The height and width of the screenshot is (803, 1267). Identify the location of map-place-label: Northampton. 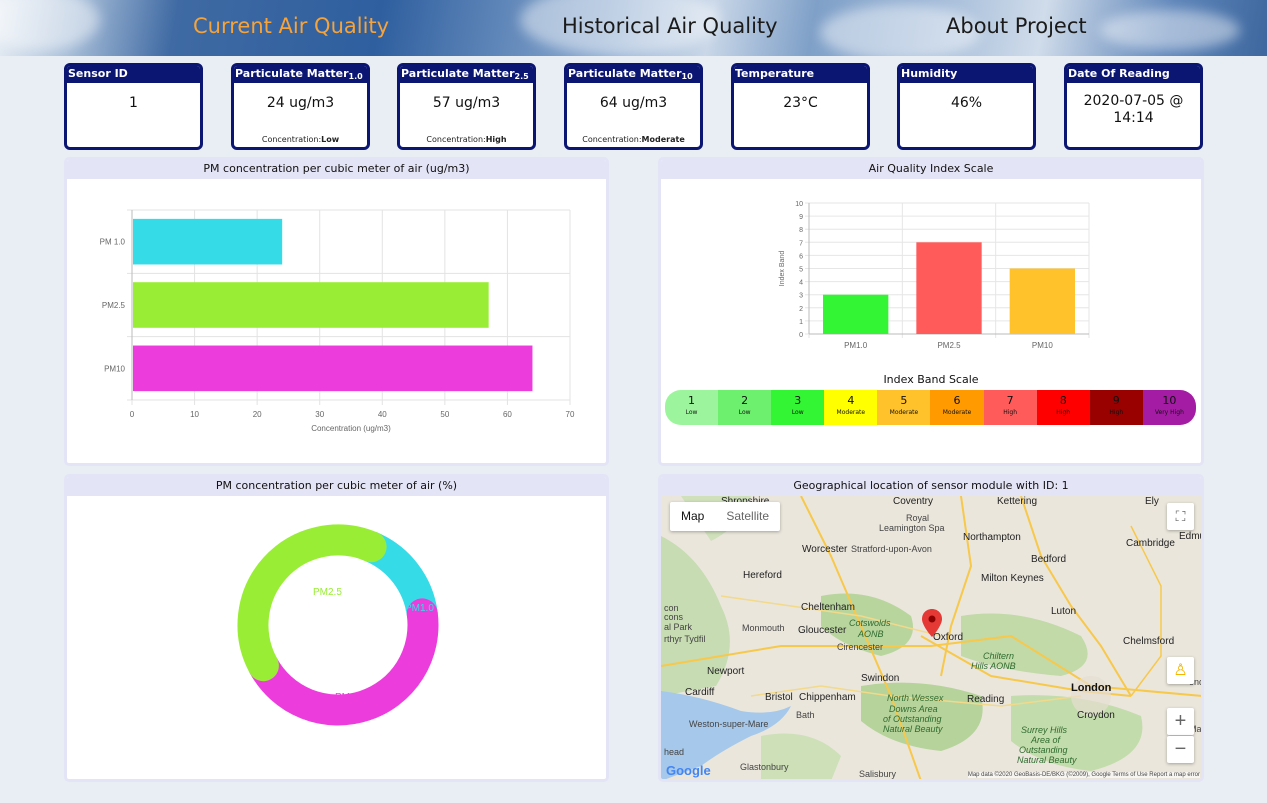
(992, 537).